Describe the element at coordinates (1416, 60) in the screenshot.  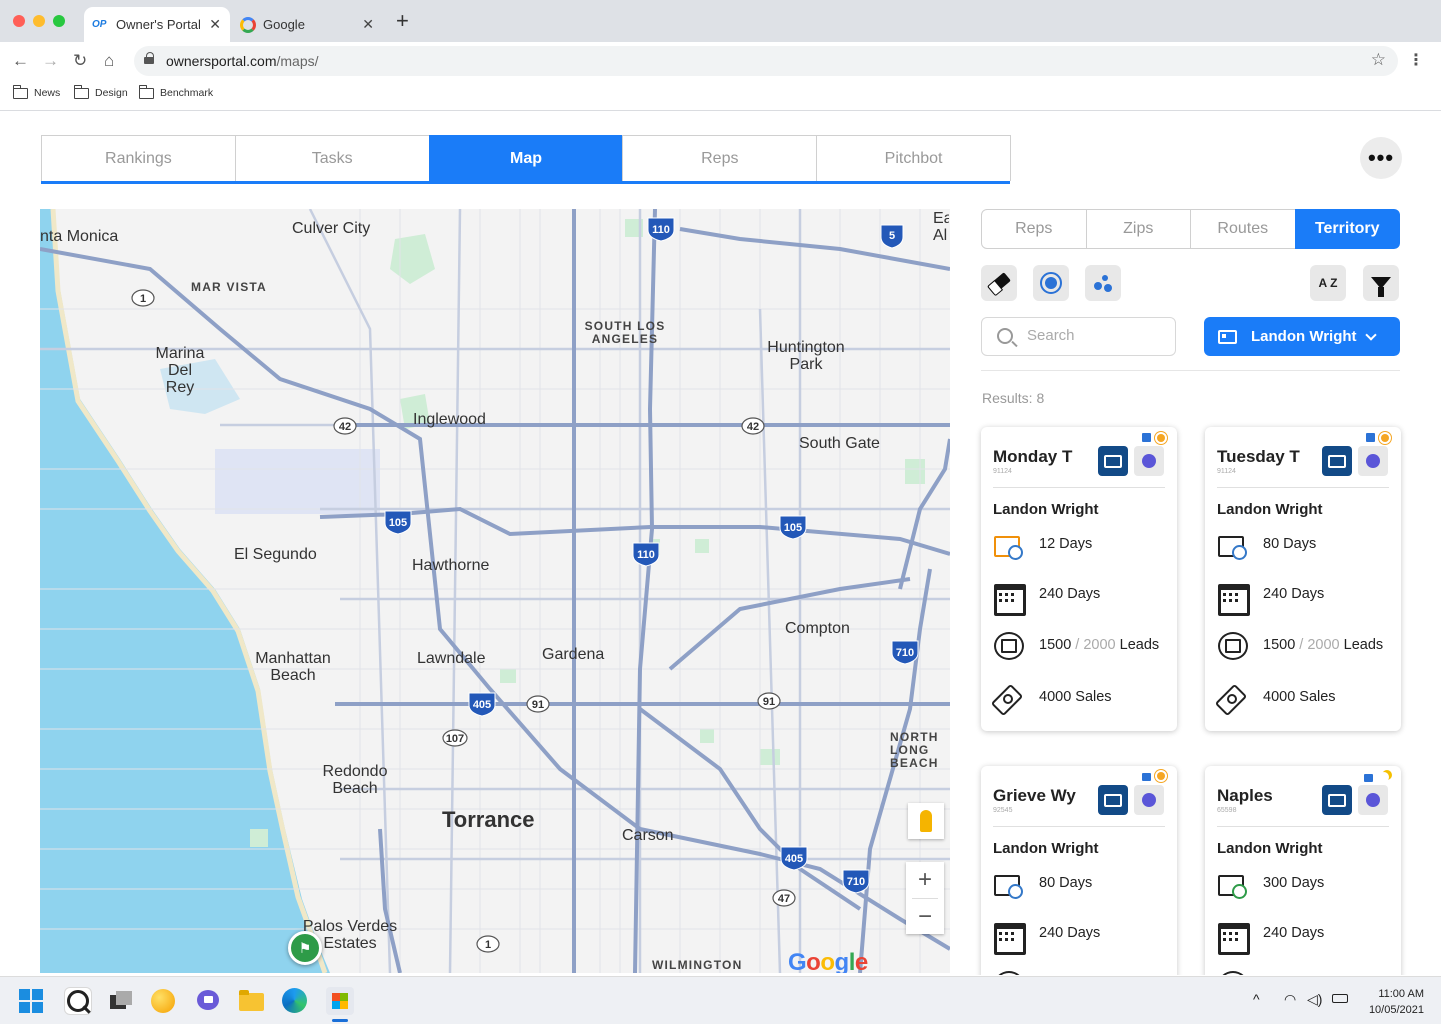
I see `browser-menu-icon: ⋮` at that location.